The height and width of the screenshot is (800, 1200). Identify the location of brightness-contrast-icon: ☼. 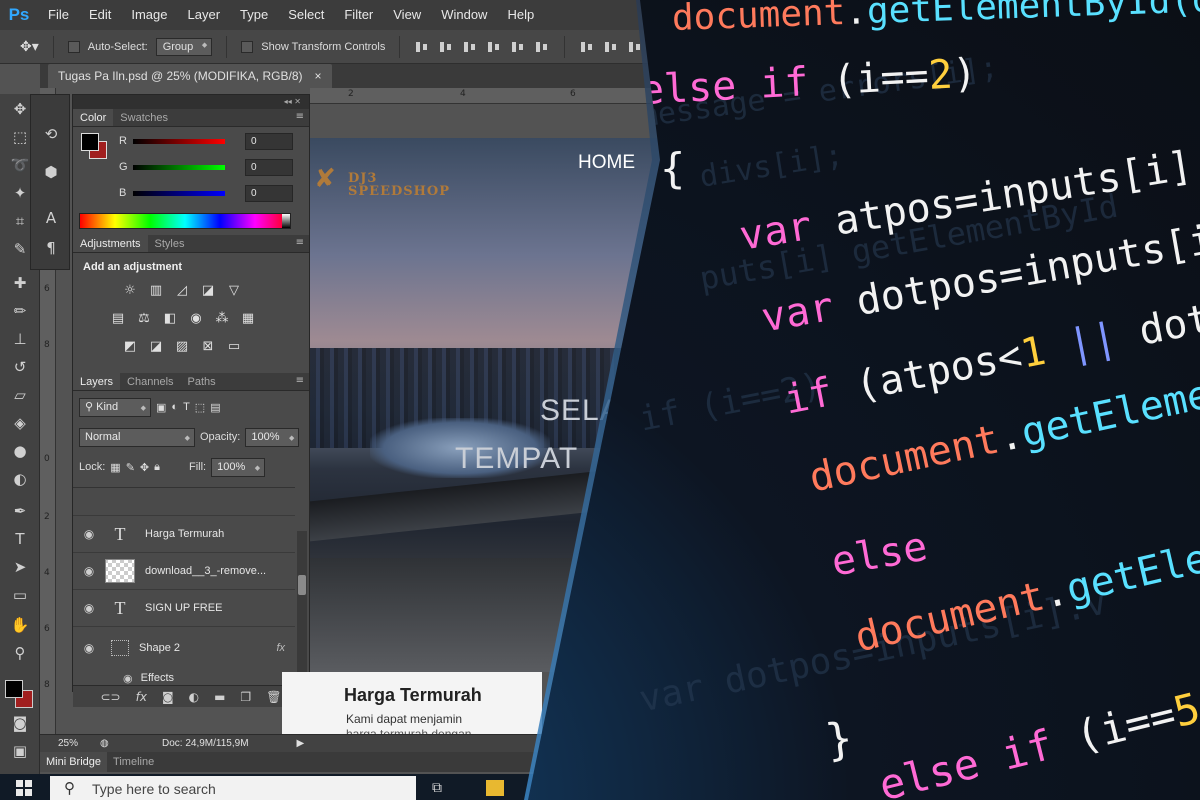
(130, 291).